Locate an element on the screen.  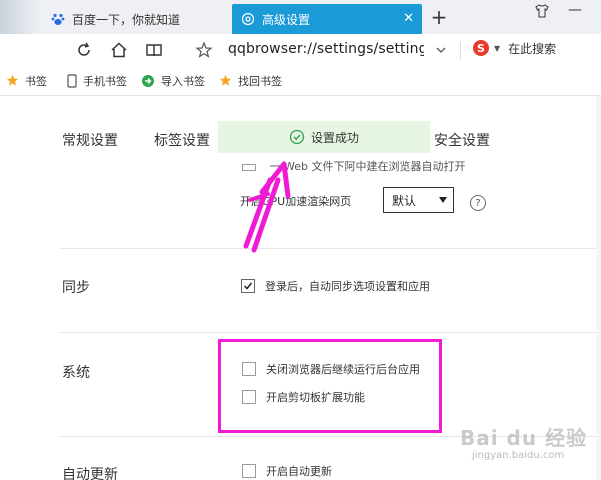
option-label: 开启自动更新 is located at coordinates (299, 471).